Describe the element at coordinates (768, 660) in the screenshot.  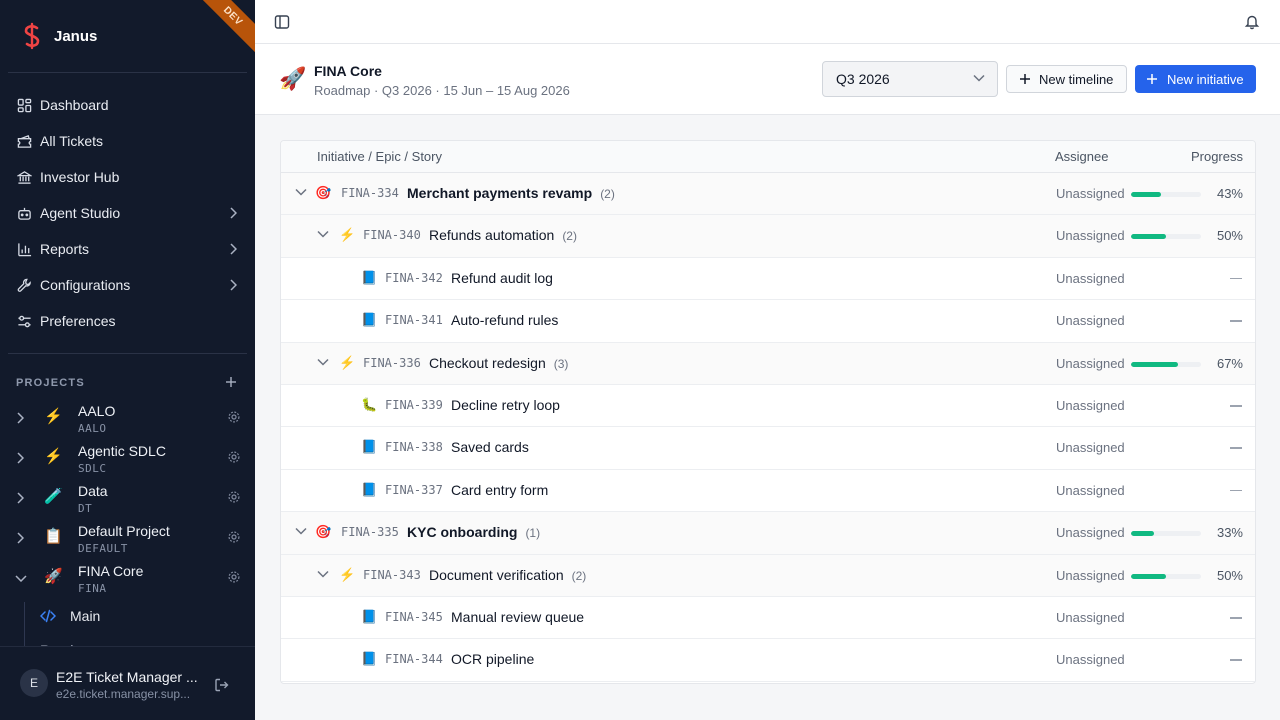
I see `table-row: 📘 FINA-344 OCR pipeline Unassigned` at that location.